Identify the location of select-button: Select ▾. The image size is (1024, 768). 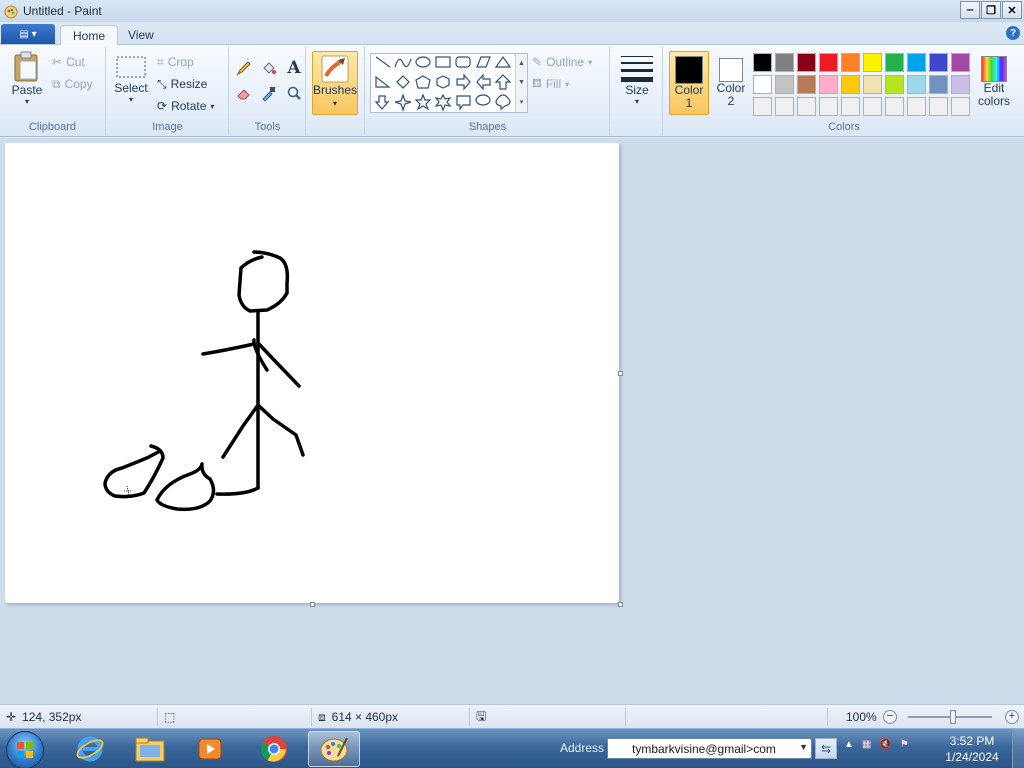
(131, 78).